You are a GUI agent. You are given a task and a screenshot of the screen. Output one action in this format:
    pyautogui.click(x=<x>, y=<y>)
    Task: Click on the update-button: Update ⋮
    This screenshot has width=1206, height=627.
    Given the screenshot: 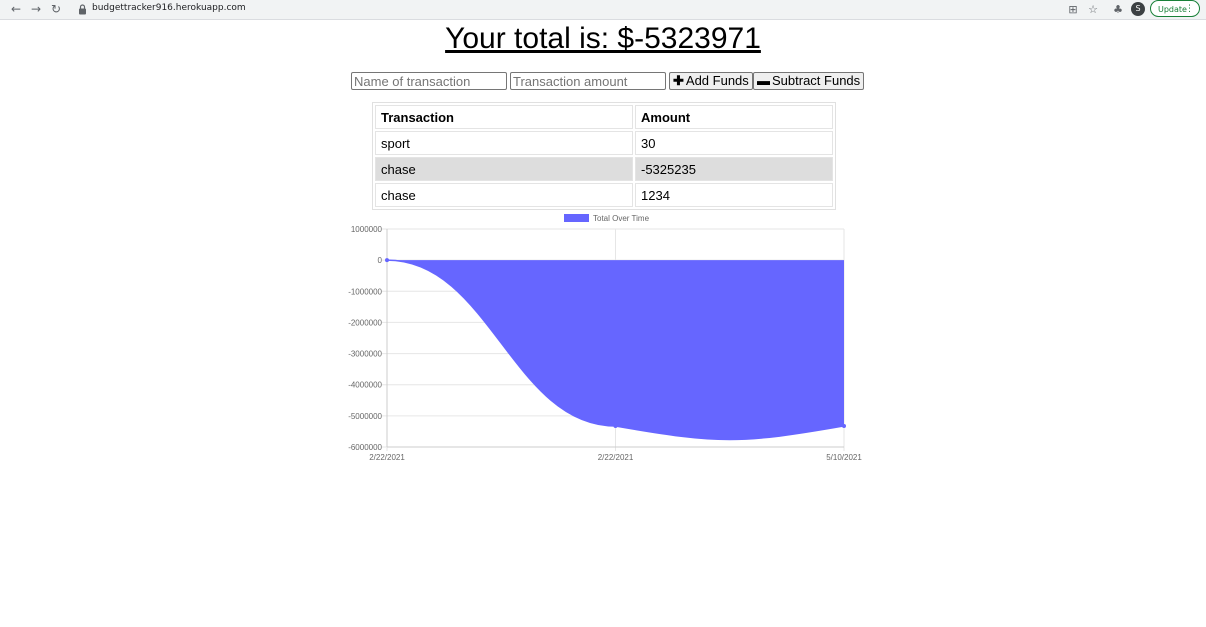 What is the action you would take?
    pyautogui.click(x=1175, y=8)
    